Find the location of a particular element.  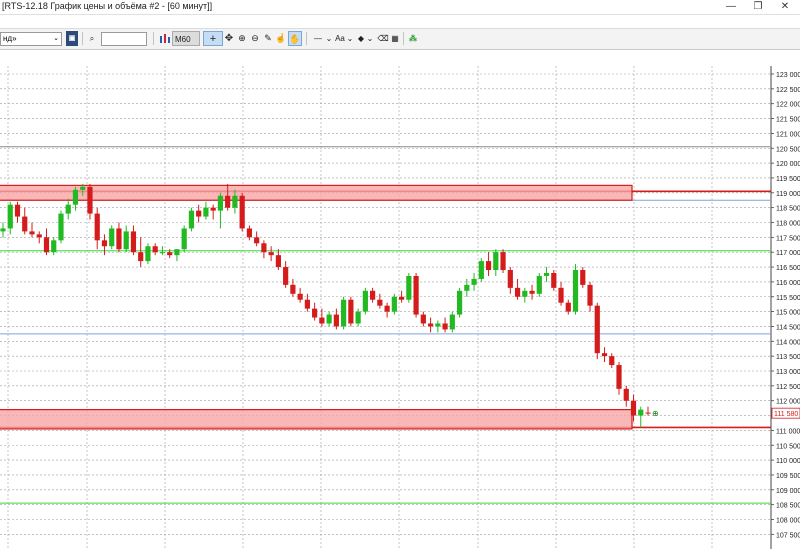

bar-chart-icon is located at coordinates (164, 38).